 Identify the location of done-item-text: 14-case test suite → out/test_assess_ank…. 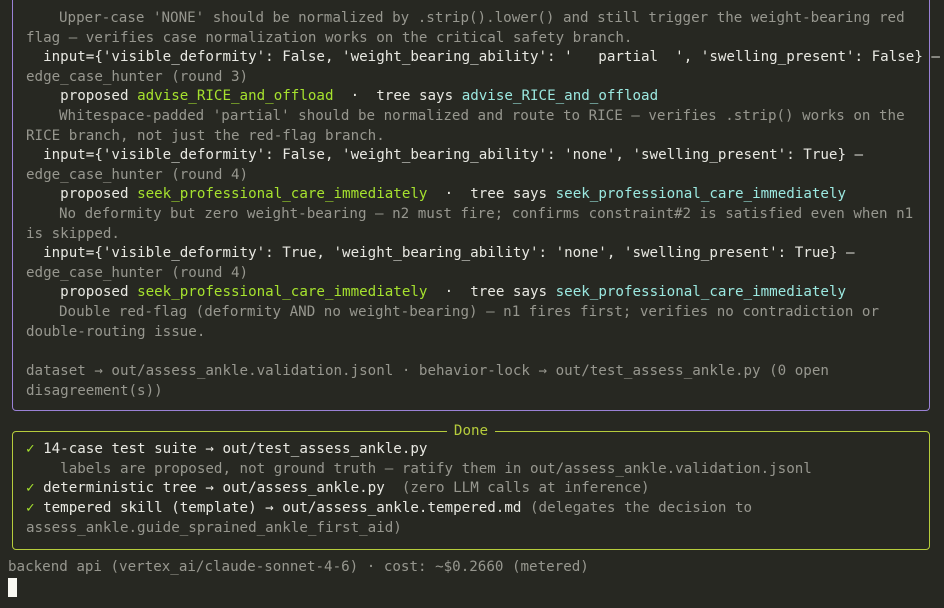
(235, 449).